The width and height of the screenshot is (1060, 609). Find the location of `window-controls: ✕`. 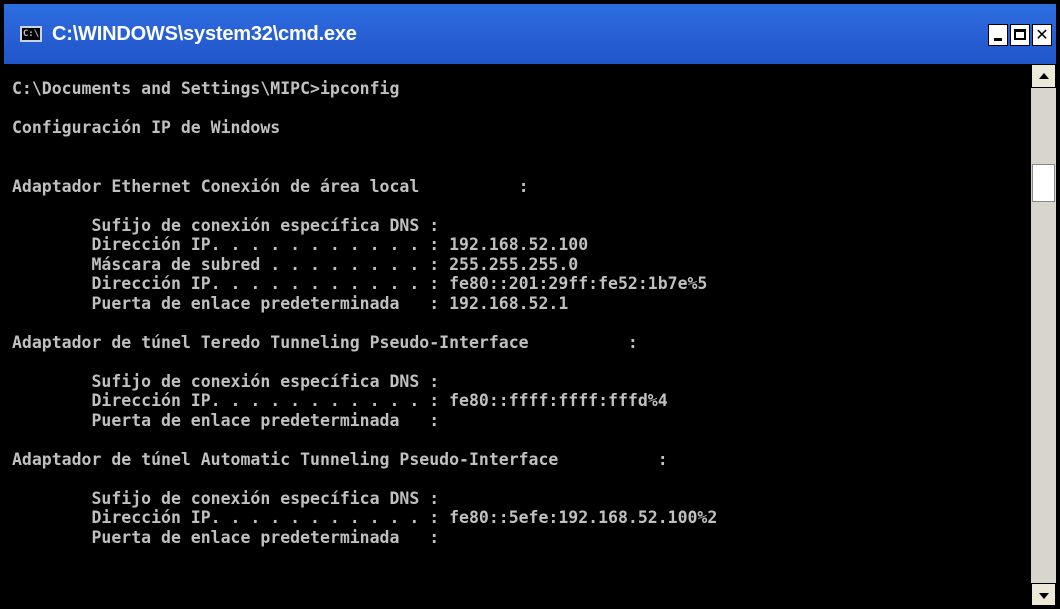

window-controls: ✕ is located at coordinates (1020, 35).